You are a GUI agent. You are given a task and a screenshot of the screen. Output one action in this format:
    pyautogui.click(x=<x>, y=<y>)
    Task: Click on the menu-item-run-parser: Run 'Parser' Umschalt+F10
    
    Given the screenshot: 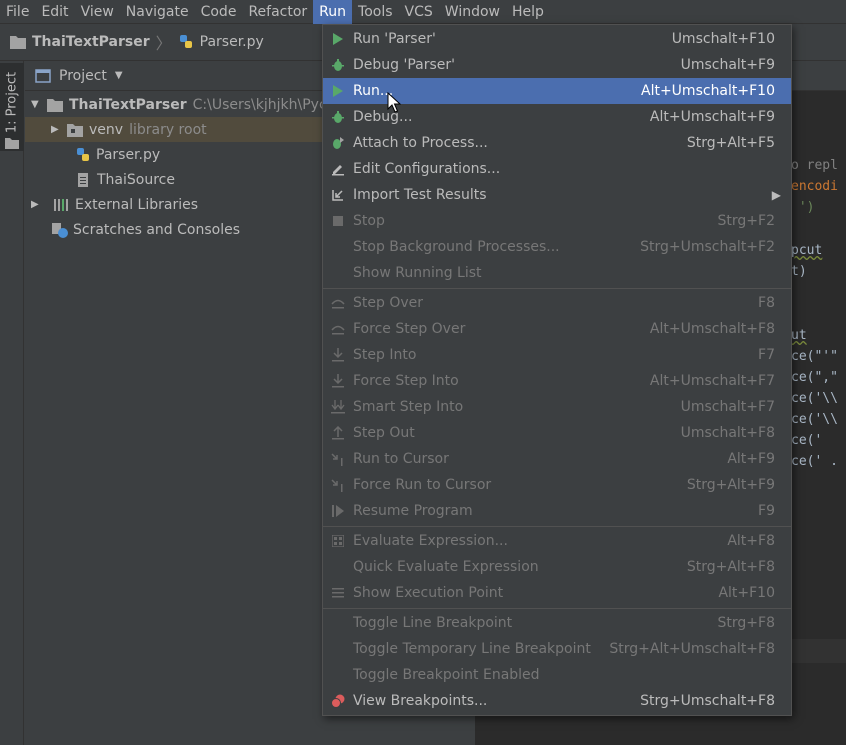 What is the action you would take?
    pyautogui.click(x=557, y=39)
    